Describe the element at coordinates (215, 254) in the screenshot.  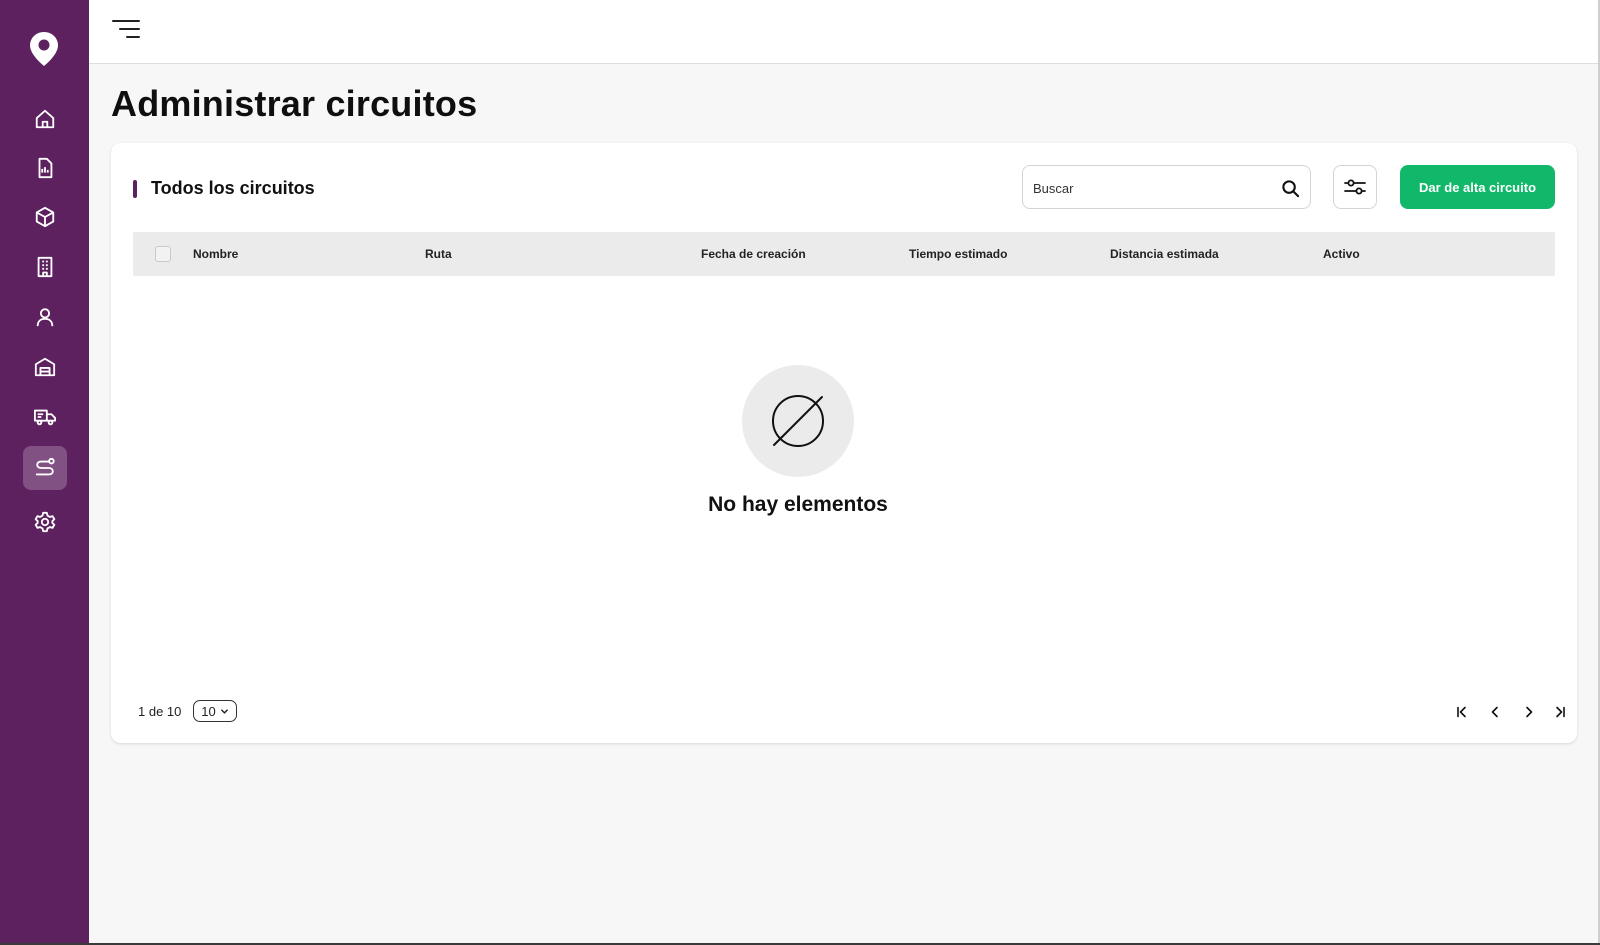
I see `column-header-nombre: Nombre` at that location.